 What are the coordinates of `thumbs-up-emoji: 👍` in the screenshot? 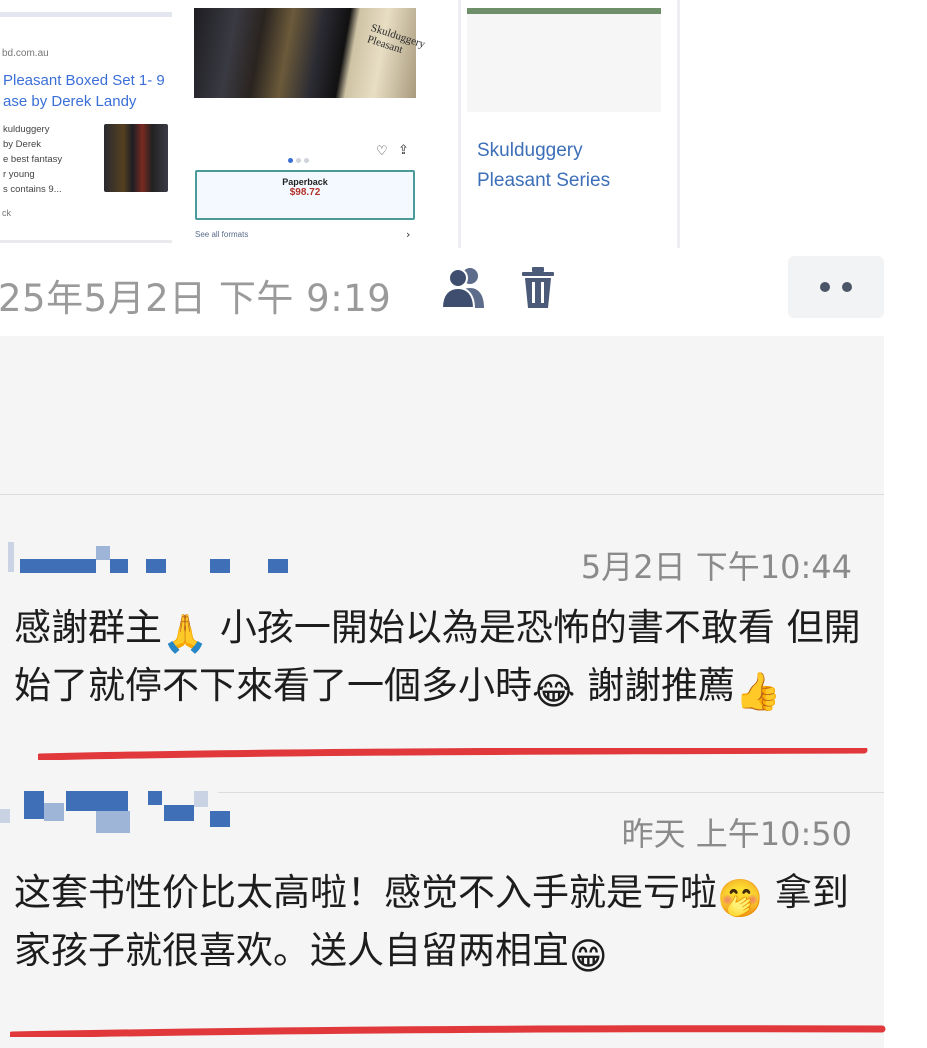 It's located at (758, 691).